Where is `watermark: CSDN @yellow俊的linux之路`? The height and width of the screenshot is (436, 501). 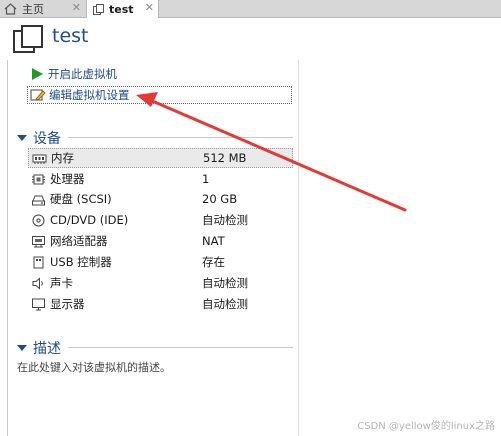 watermark: CSDN @yellow俊的linux之路 is located at coordinates (426, 426).